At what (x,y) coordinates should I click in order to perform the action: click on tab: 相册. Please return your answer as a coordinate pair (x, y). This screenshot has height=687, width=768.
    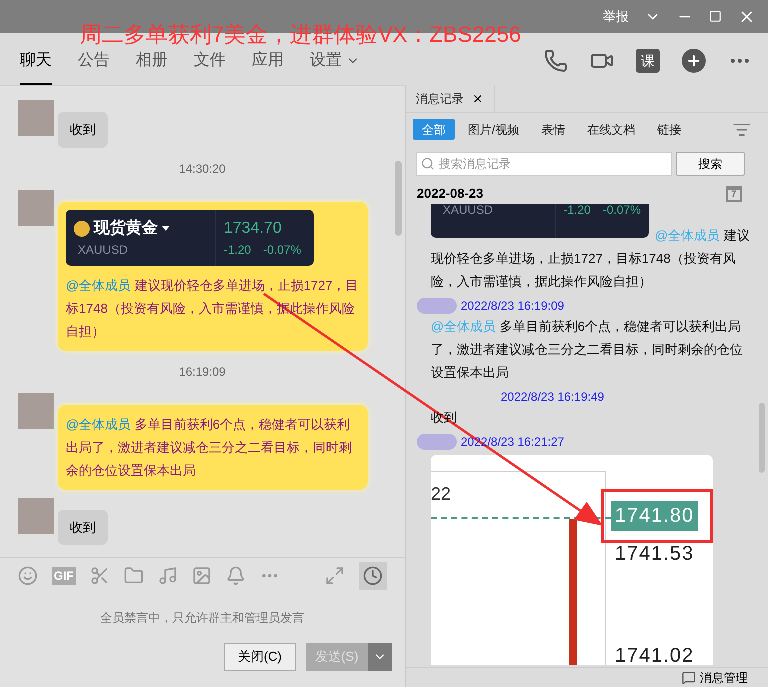
    Looking at the image, I should click on (152, 67).